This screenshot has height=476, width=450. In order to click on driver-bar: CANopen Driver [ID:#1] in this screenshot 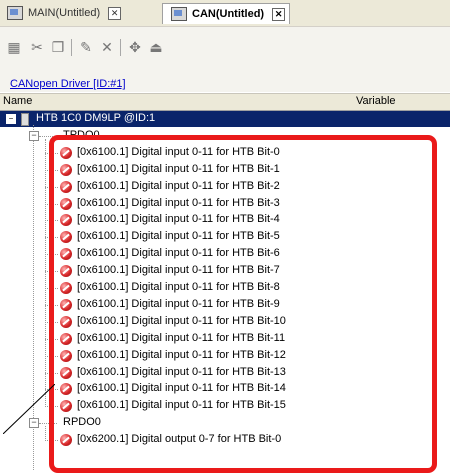, I will do `click(225, 78)`.